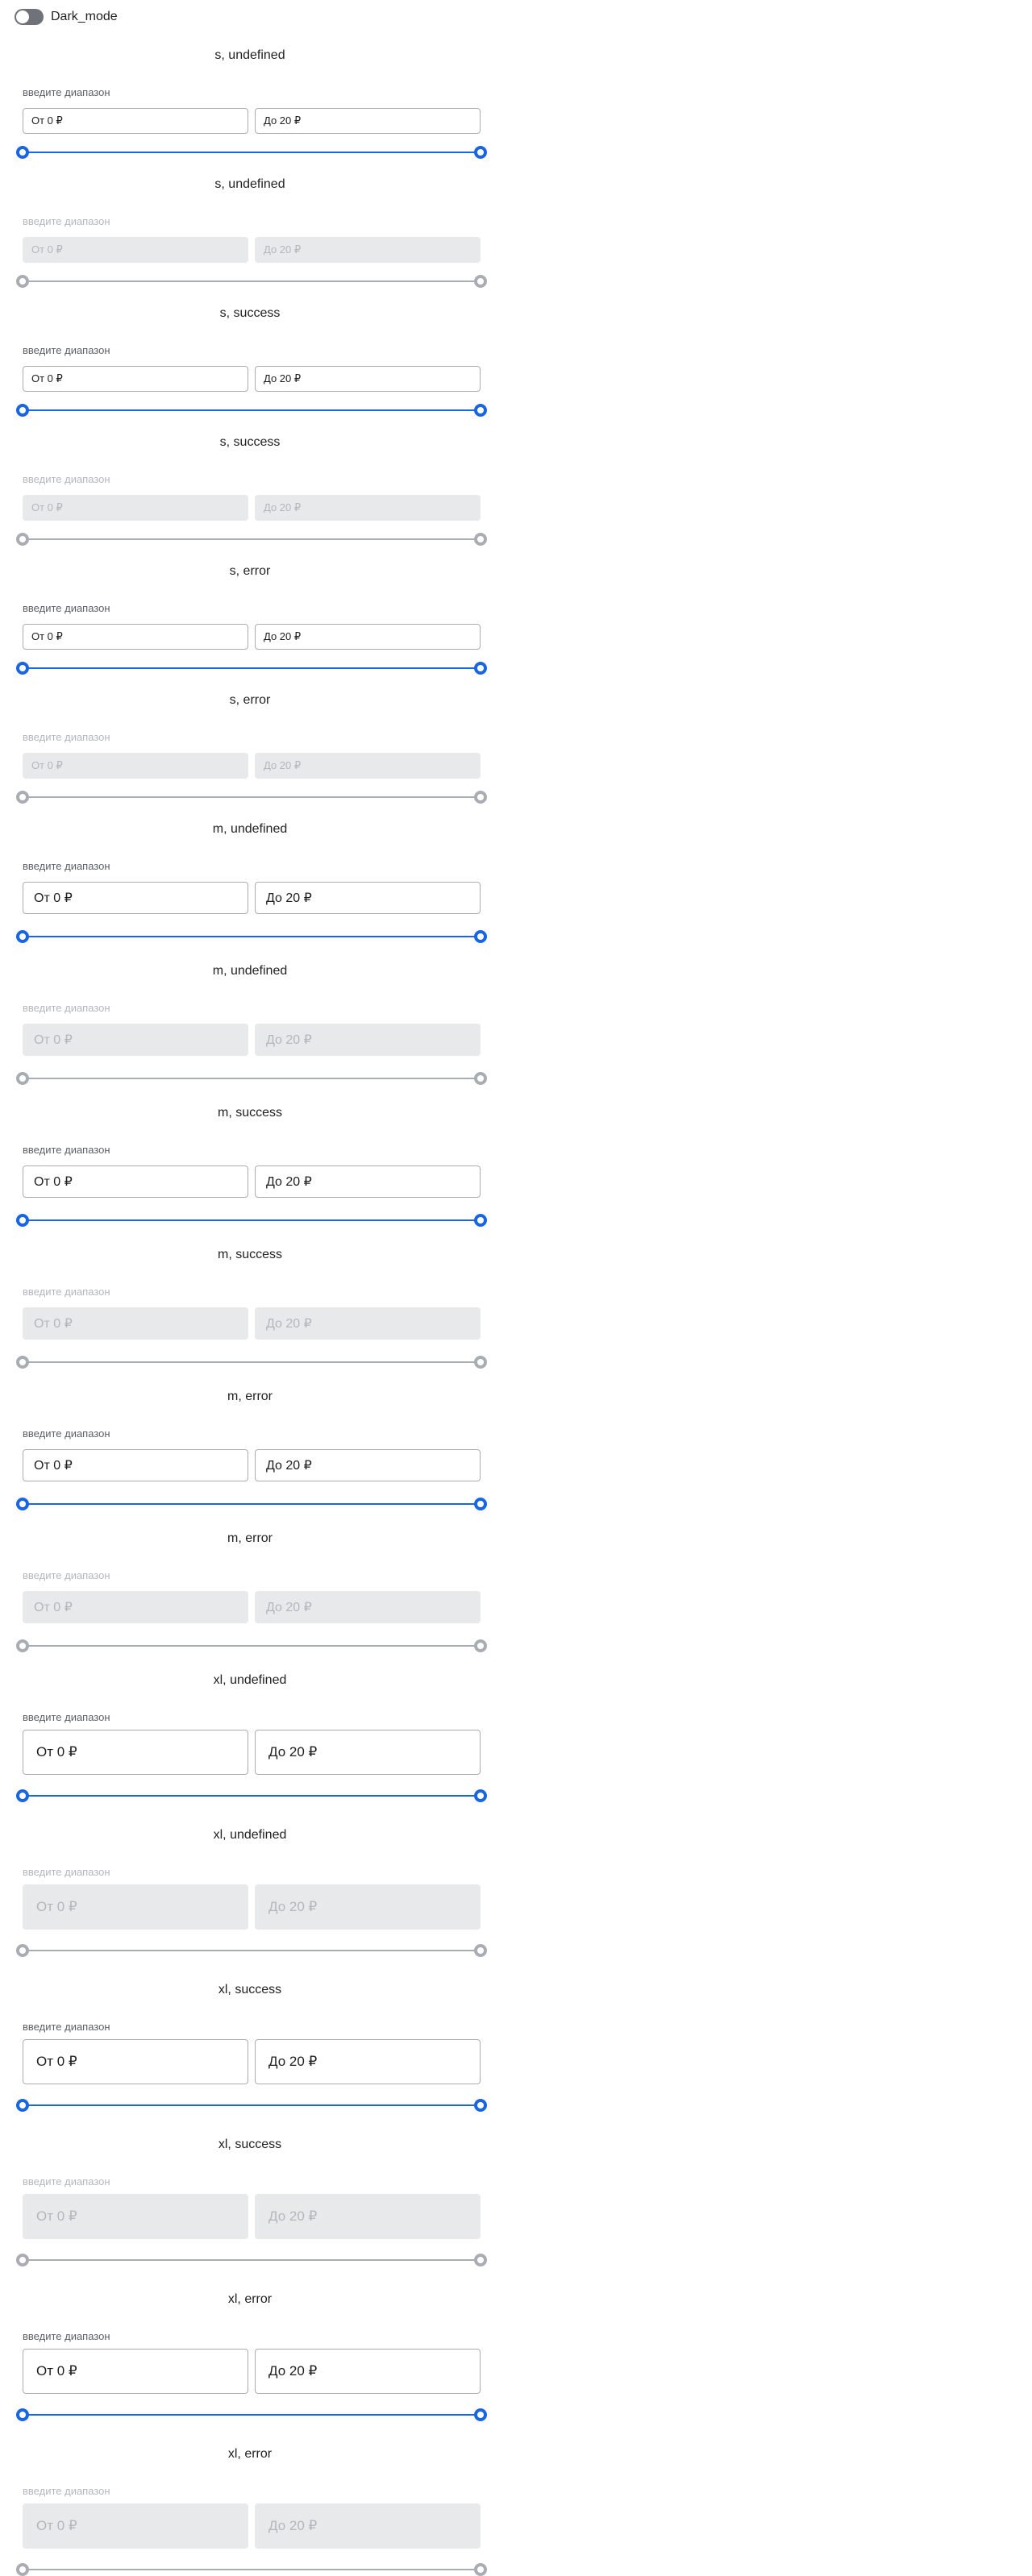  What do you see at coordinates (250, 971) in the screenshot?
I see `section-title: m, undefined` at bounding box center [250, 971].